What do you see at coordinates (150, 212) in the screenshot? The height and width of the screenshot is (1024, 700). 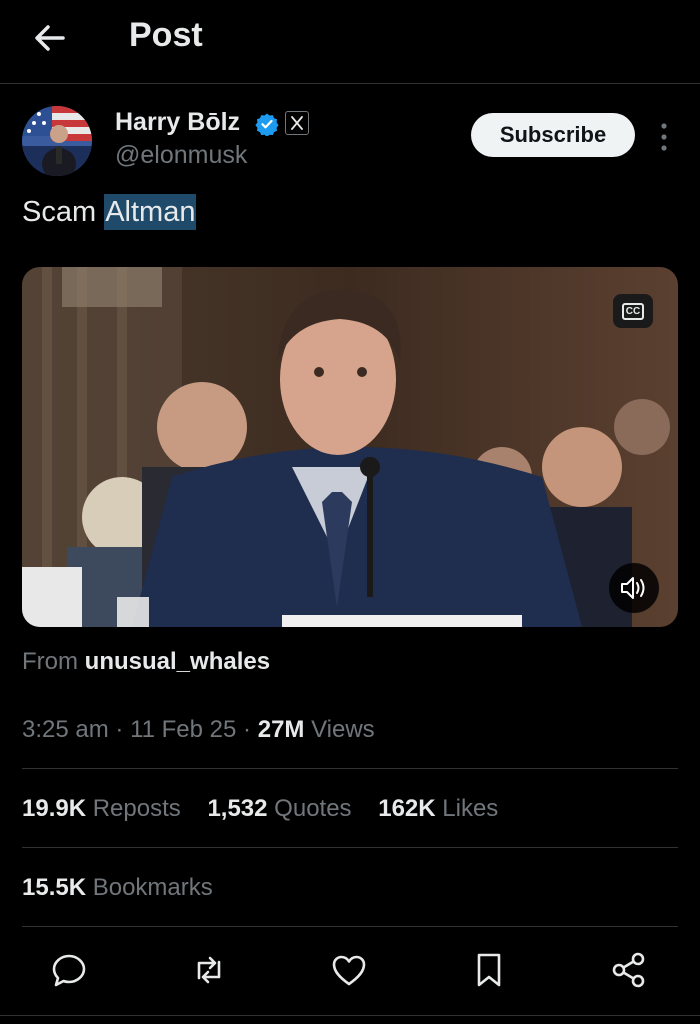 I see `tweet-text-selected: Altman` at bounding box center [150, 212].